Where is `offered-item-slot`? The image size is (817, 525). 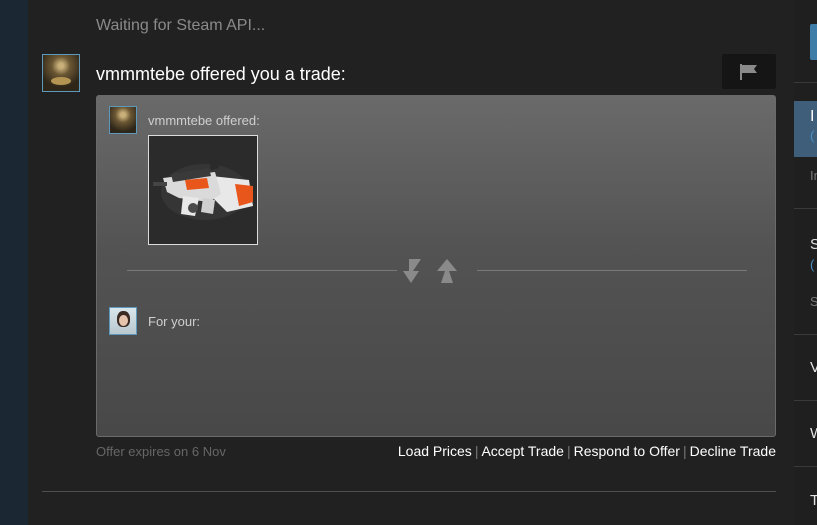
offered-item-slot is located at coordinates (203, 190).